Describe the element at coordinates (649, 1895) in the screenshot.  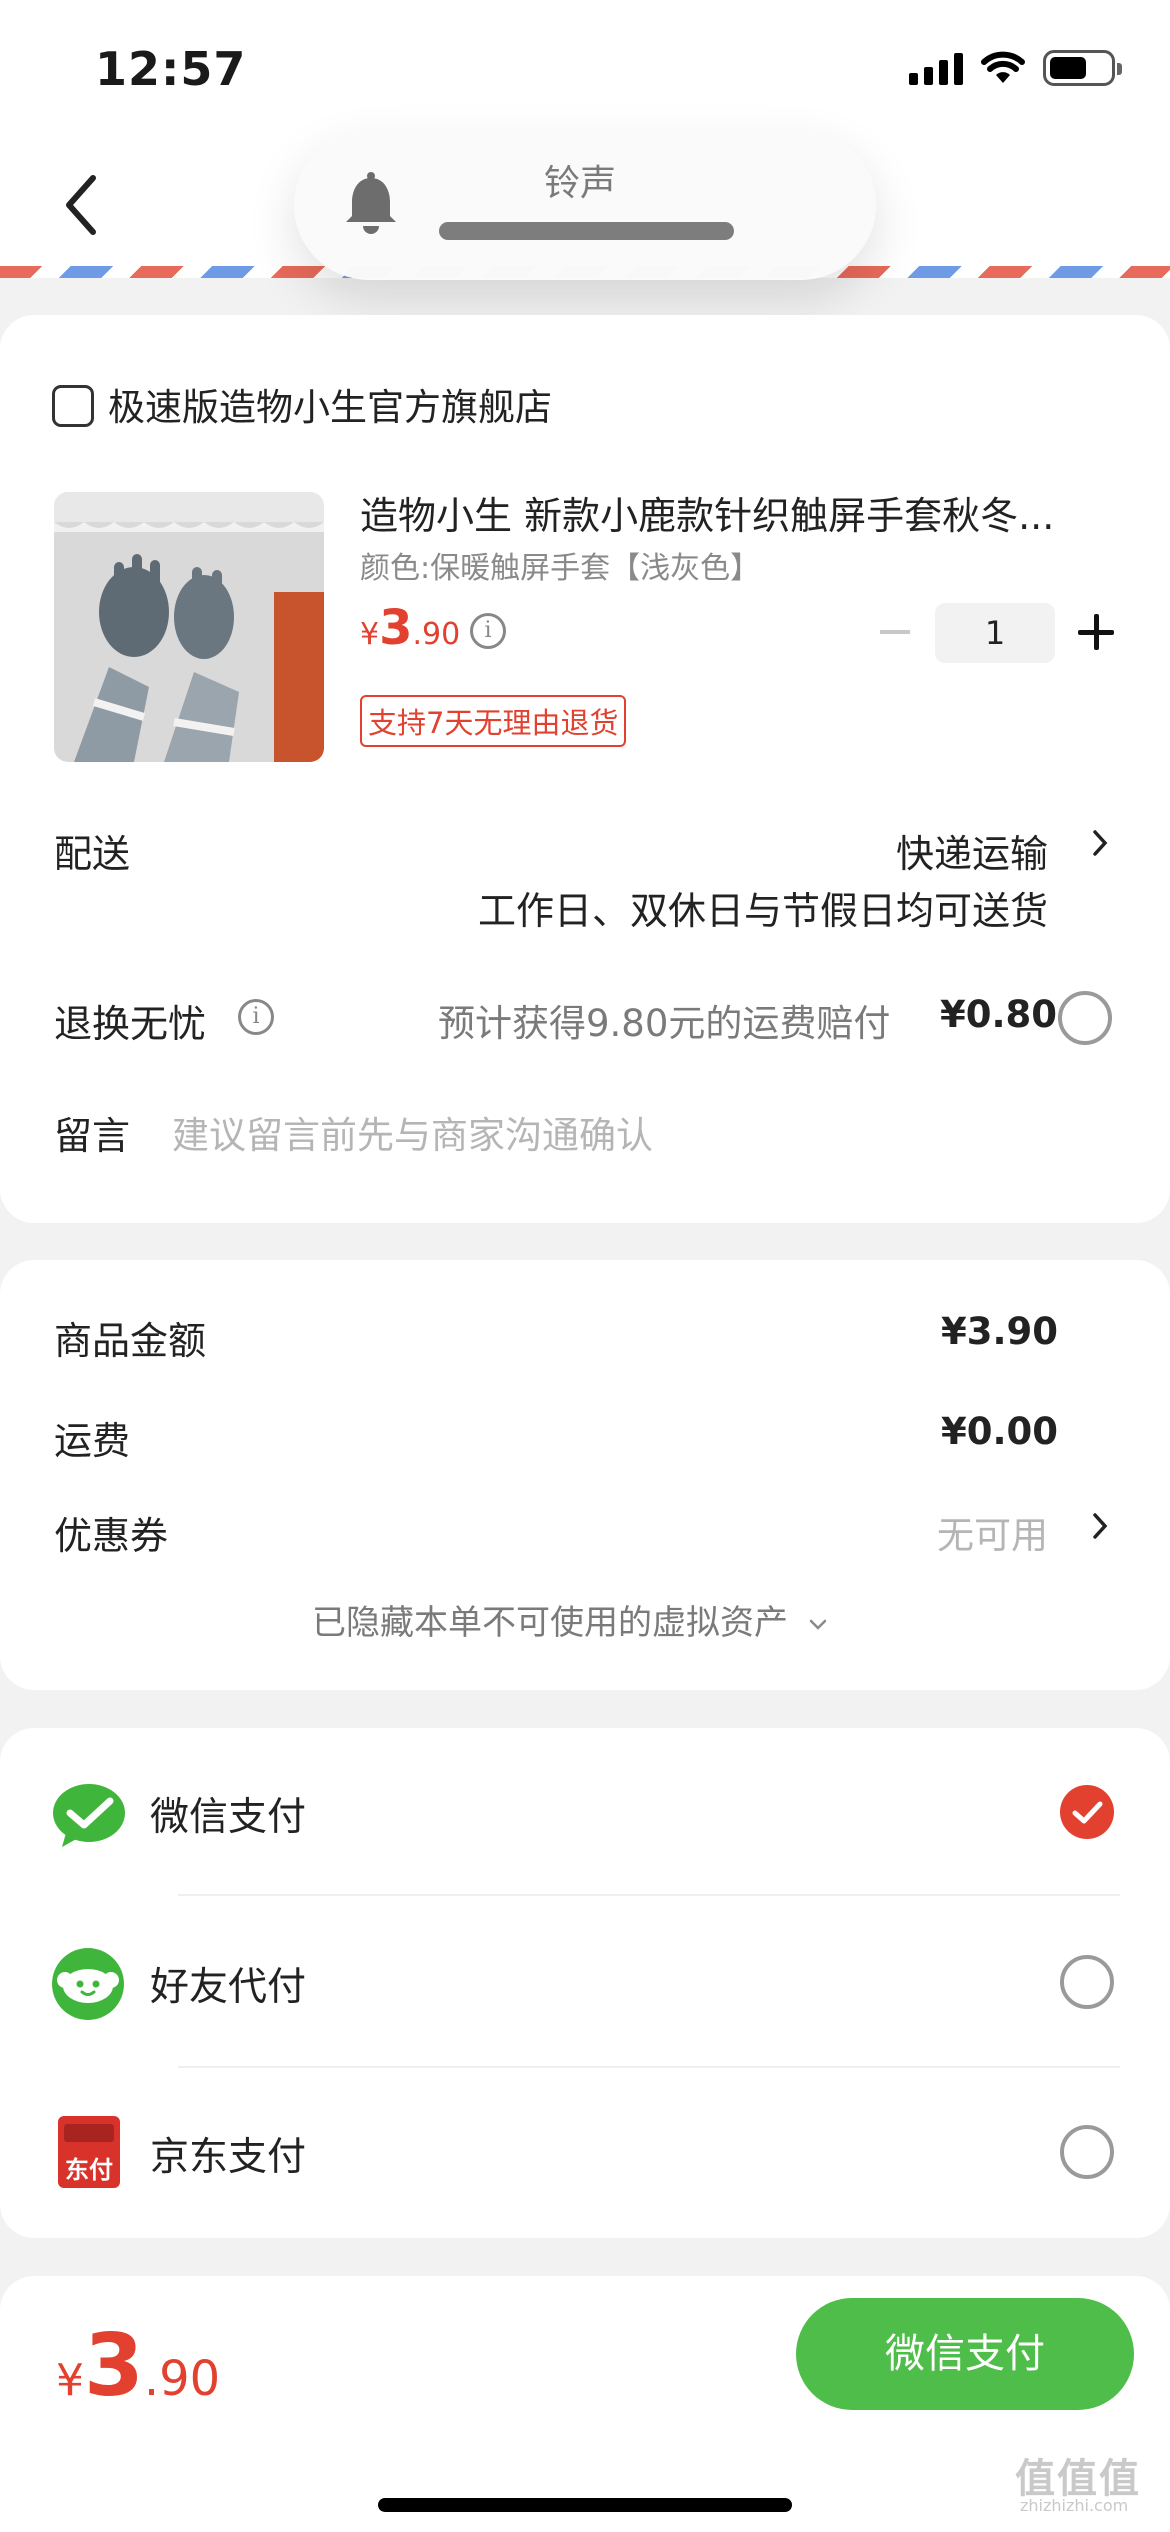
I see `divider` at that location.